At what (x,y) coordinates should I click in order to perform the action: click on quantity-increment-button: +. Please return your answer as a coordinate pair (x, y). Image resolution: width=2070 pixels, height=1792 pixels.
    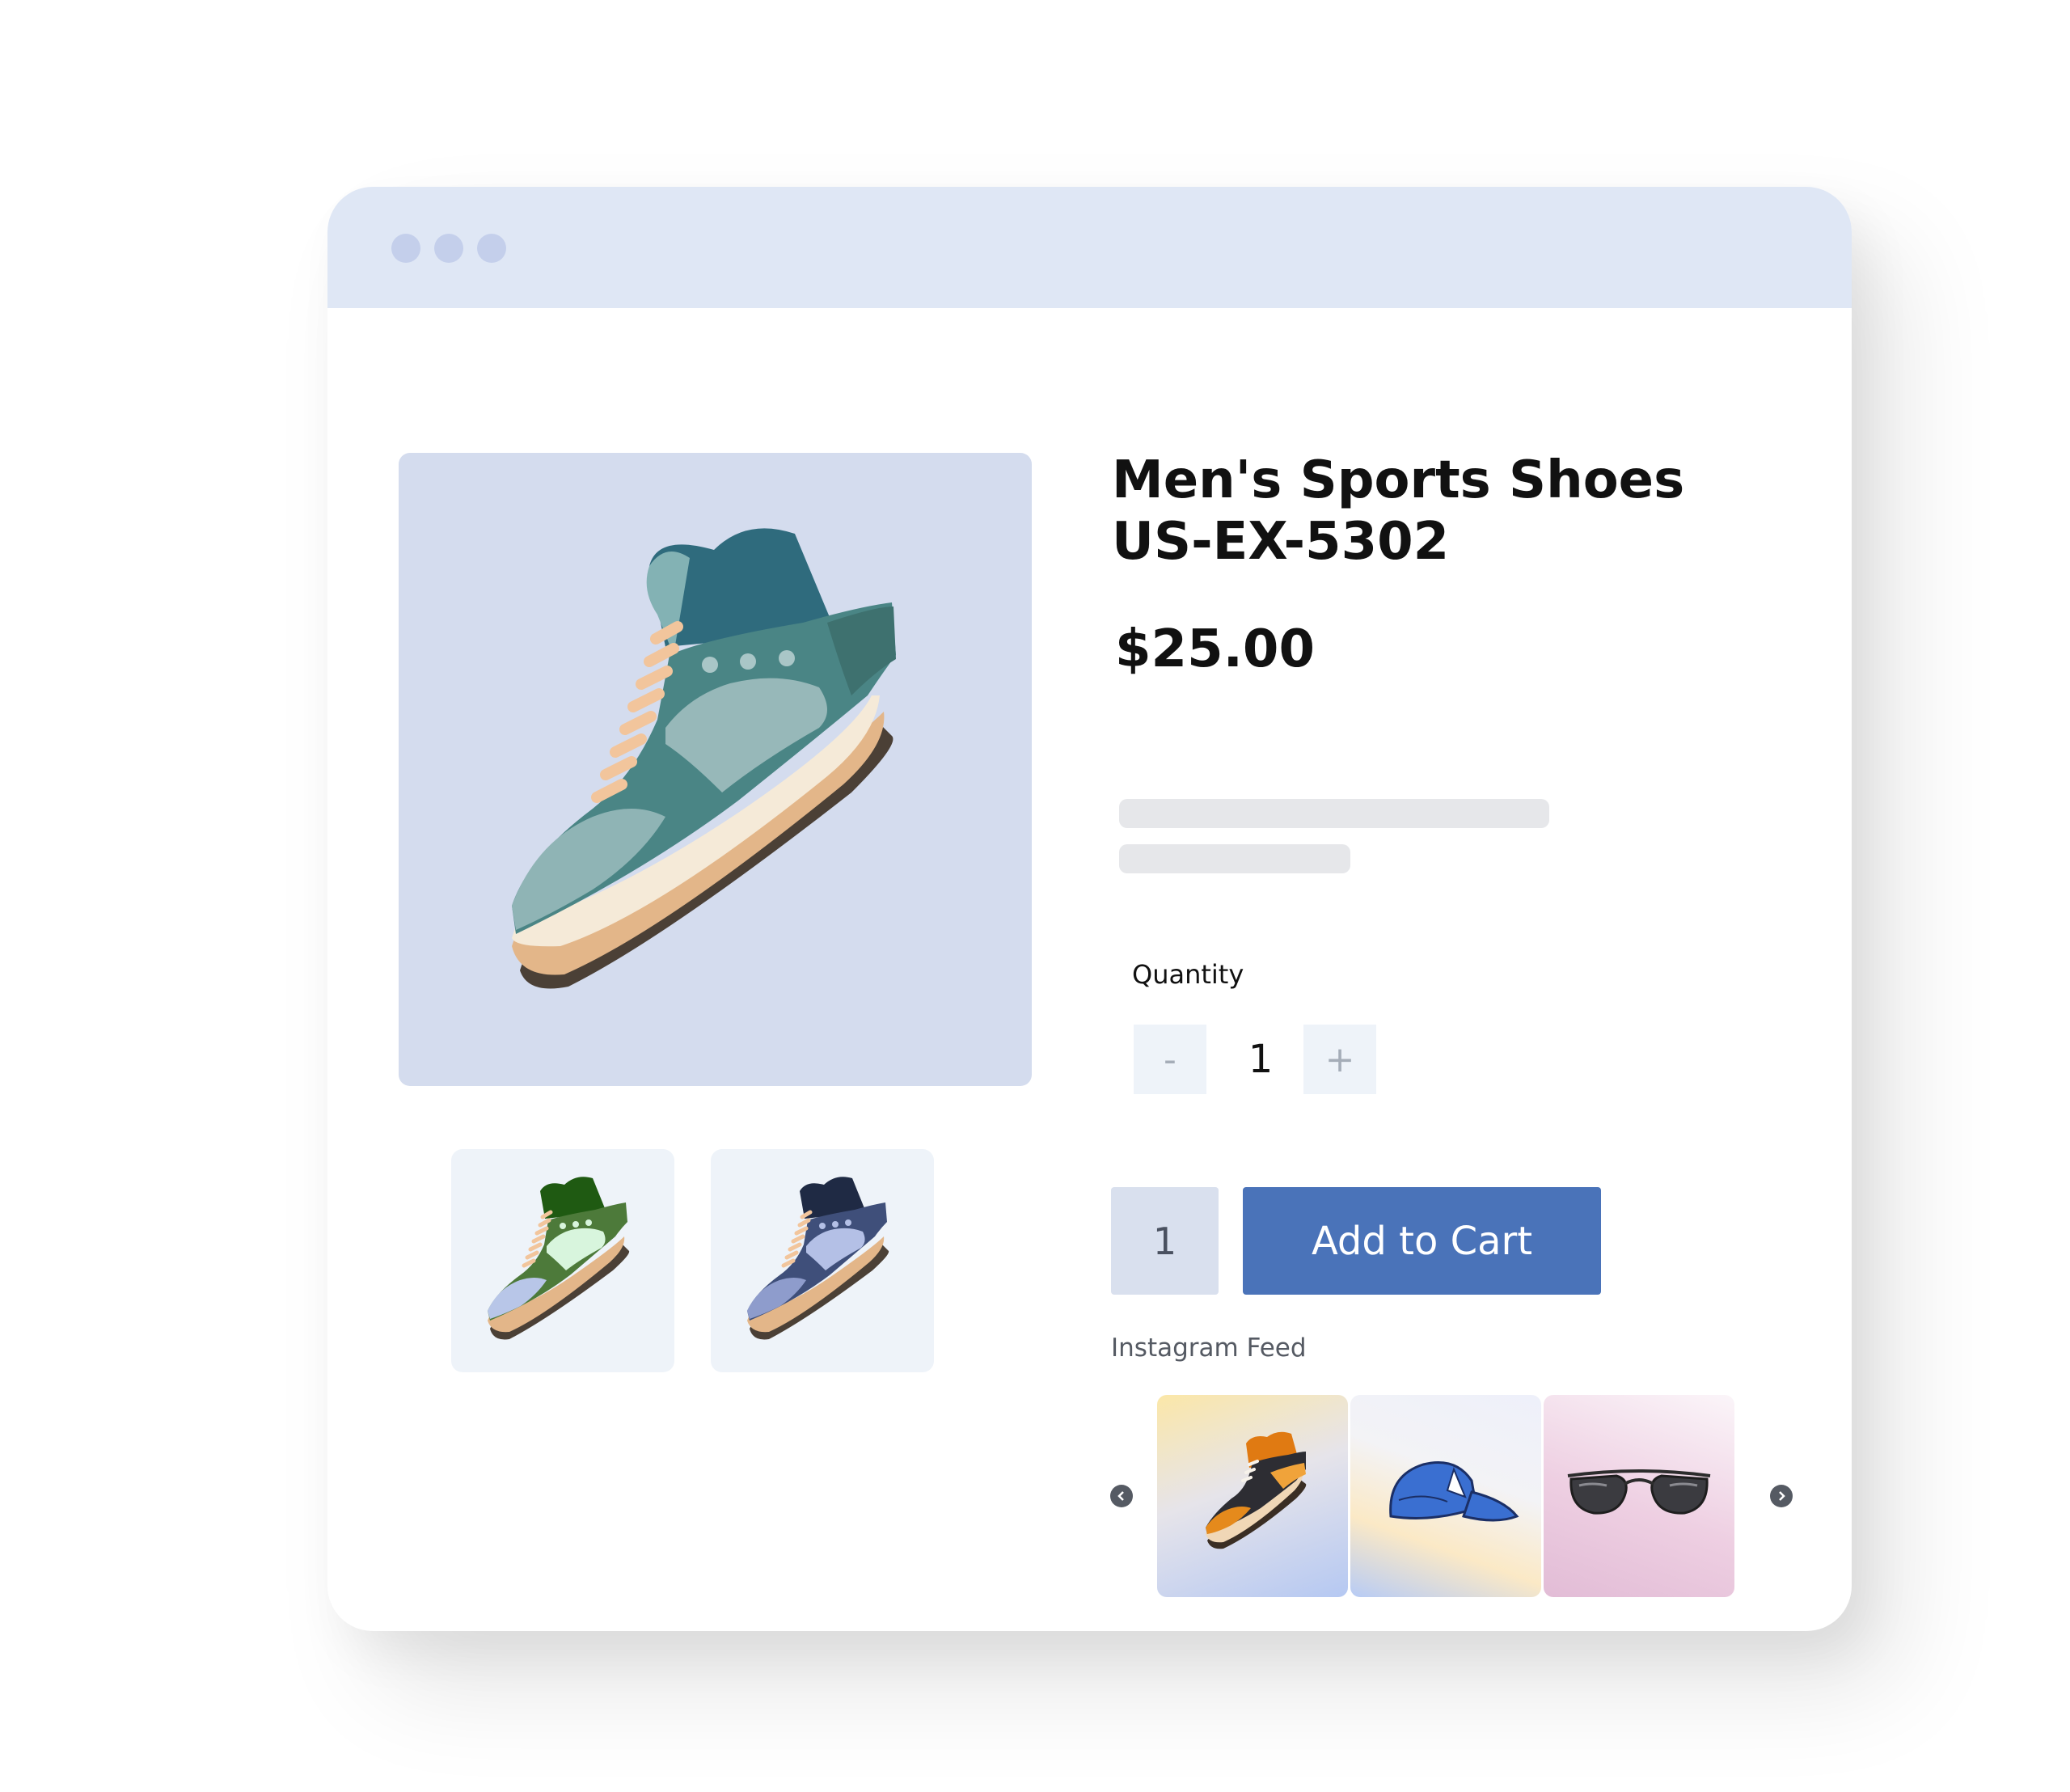
    Looking at the image, I should click on (1339, 1059).